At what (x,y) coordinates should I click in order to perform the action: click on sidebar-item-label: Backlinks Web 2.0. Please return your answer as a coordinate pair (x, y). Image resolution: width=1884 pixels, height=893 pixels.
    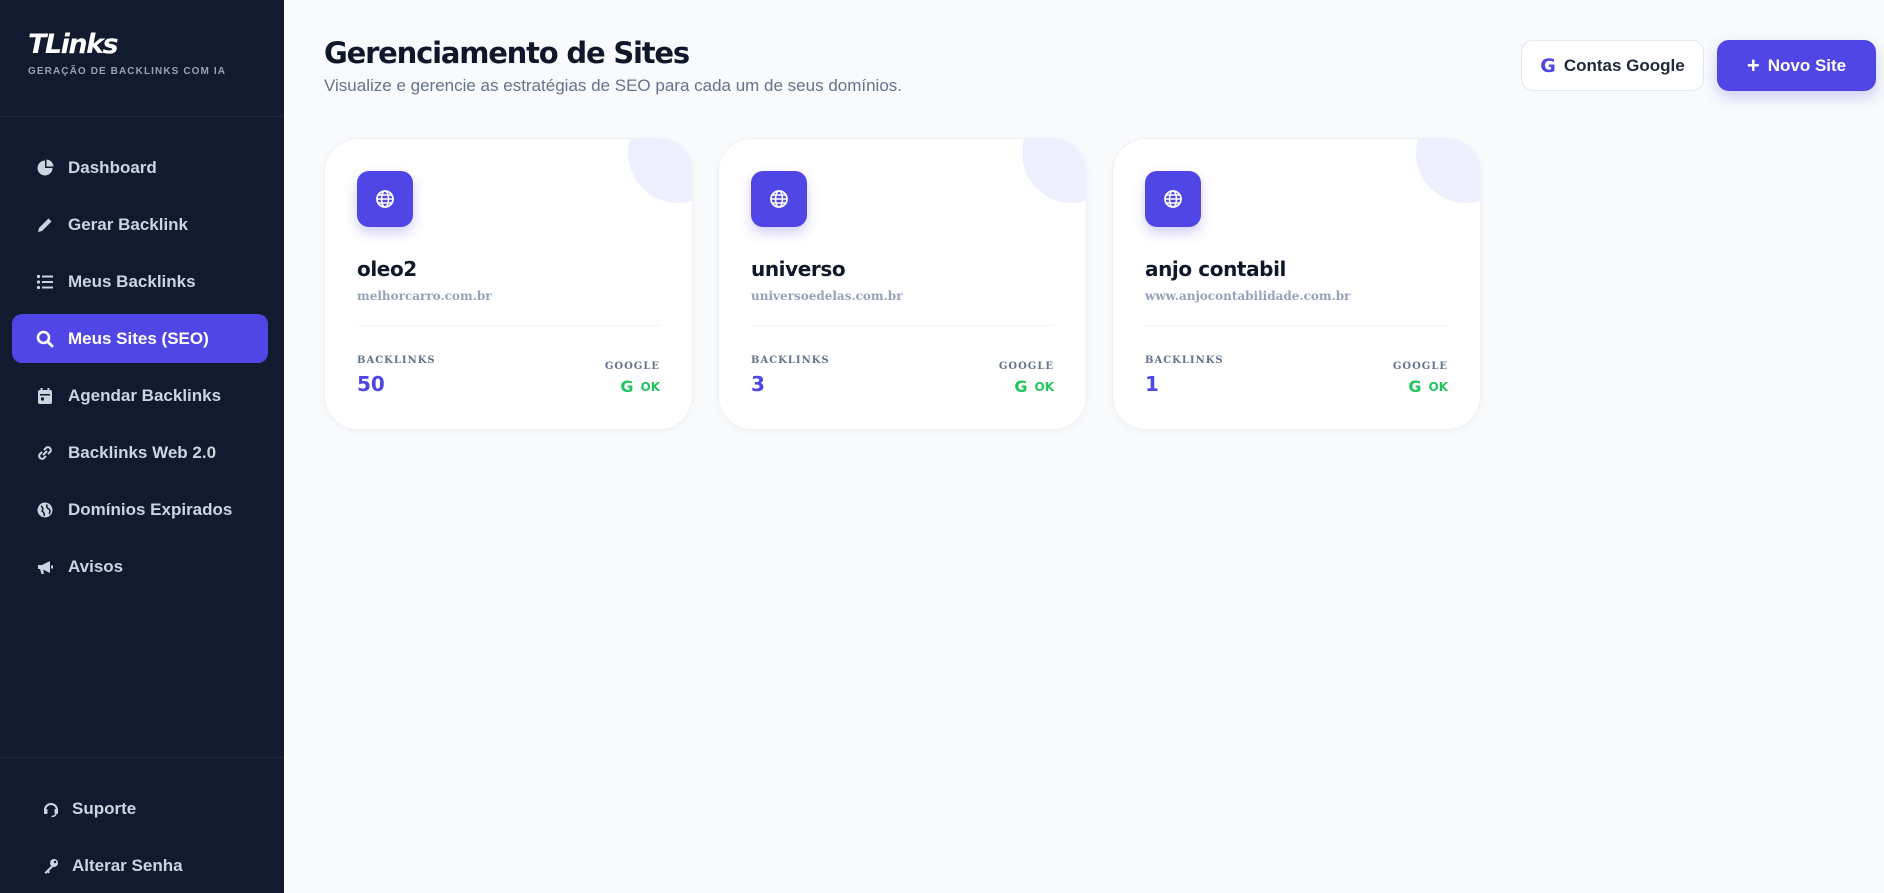
    Looking at the image, I should click on (142, 452).